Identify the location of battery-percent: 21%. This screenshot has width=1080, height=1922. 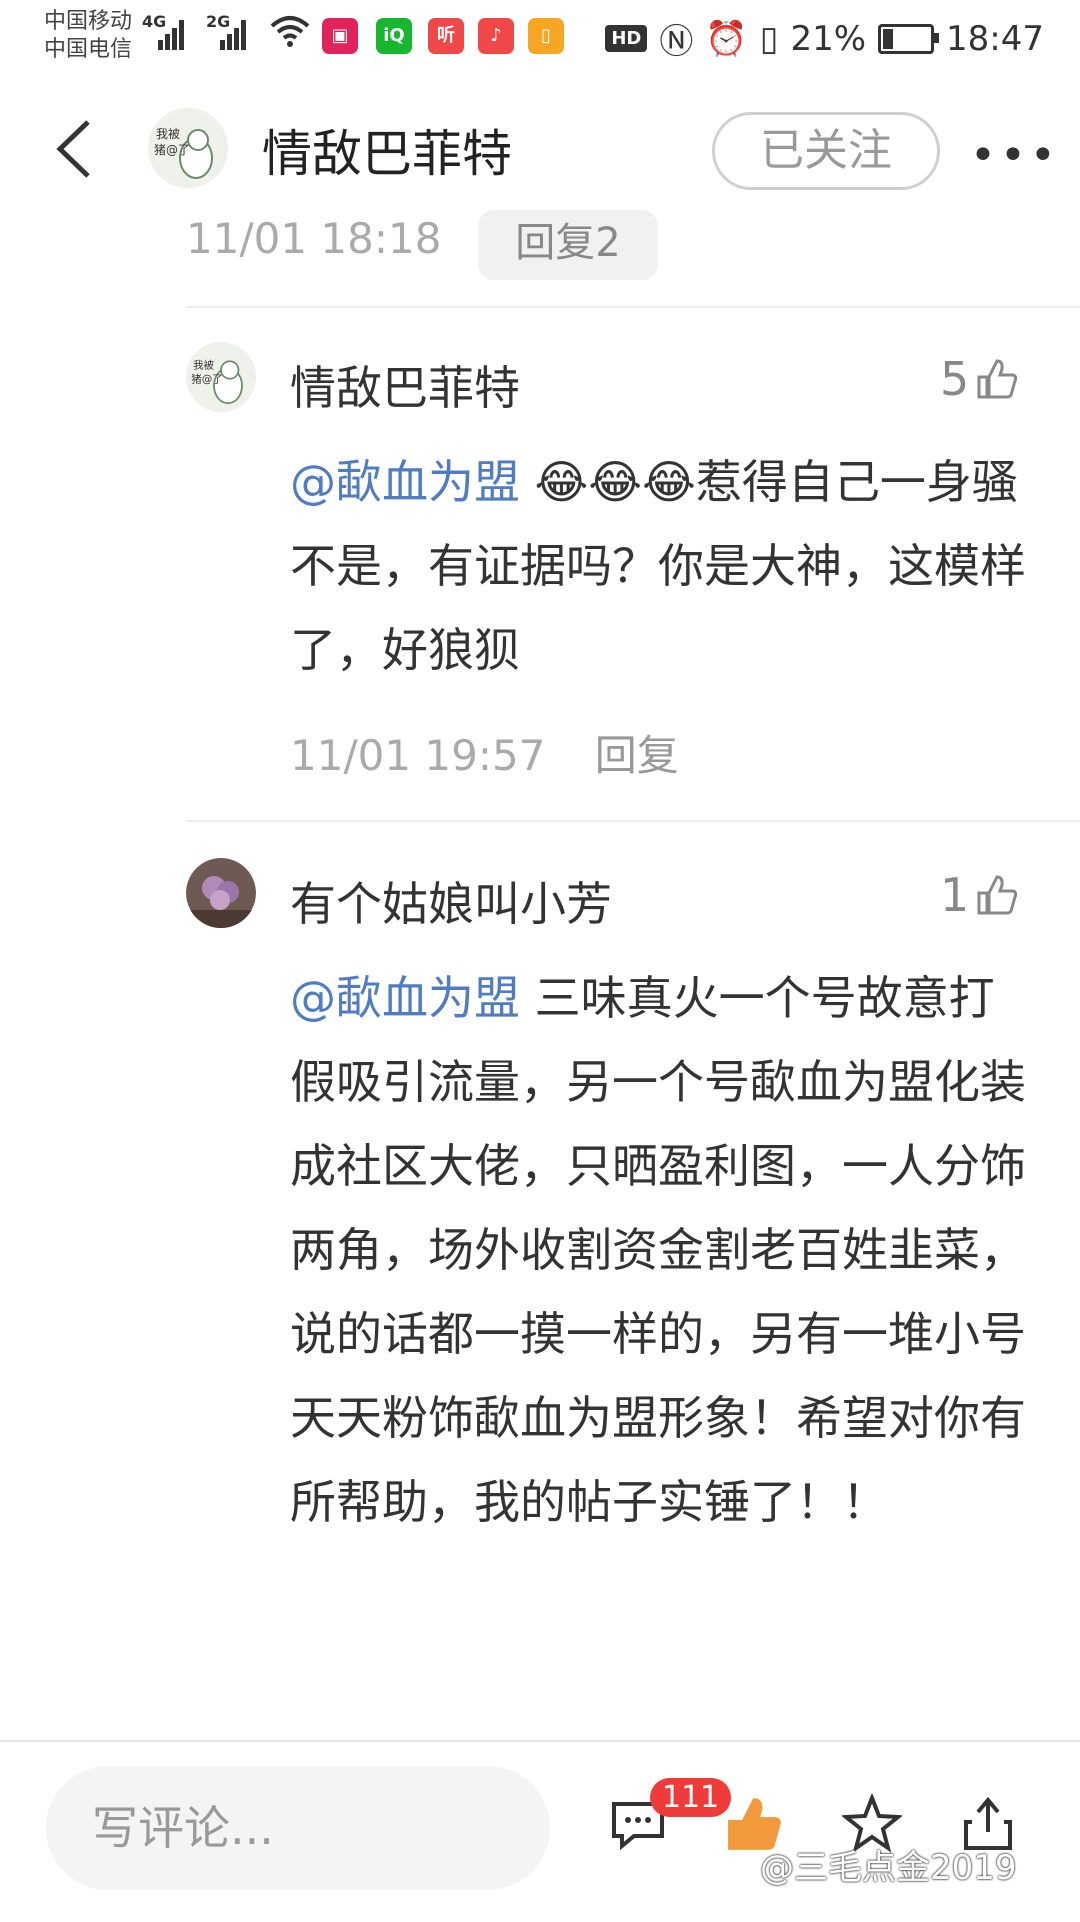
(828, 38).